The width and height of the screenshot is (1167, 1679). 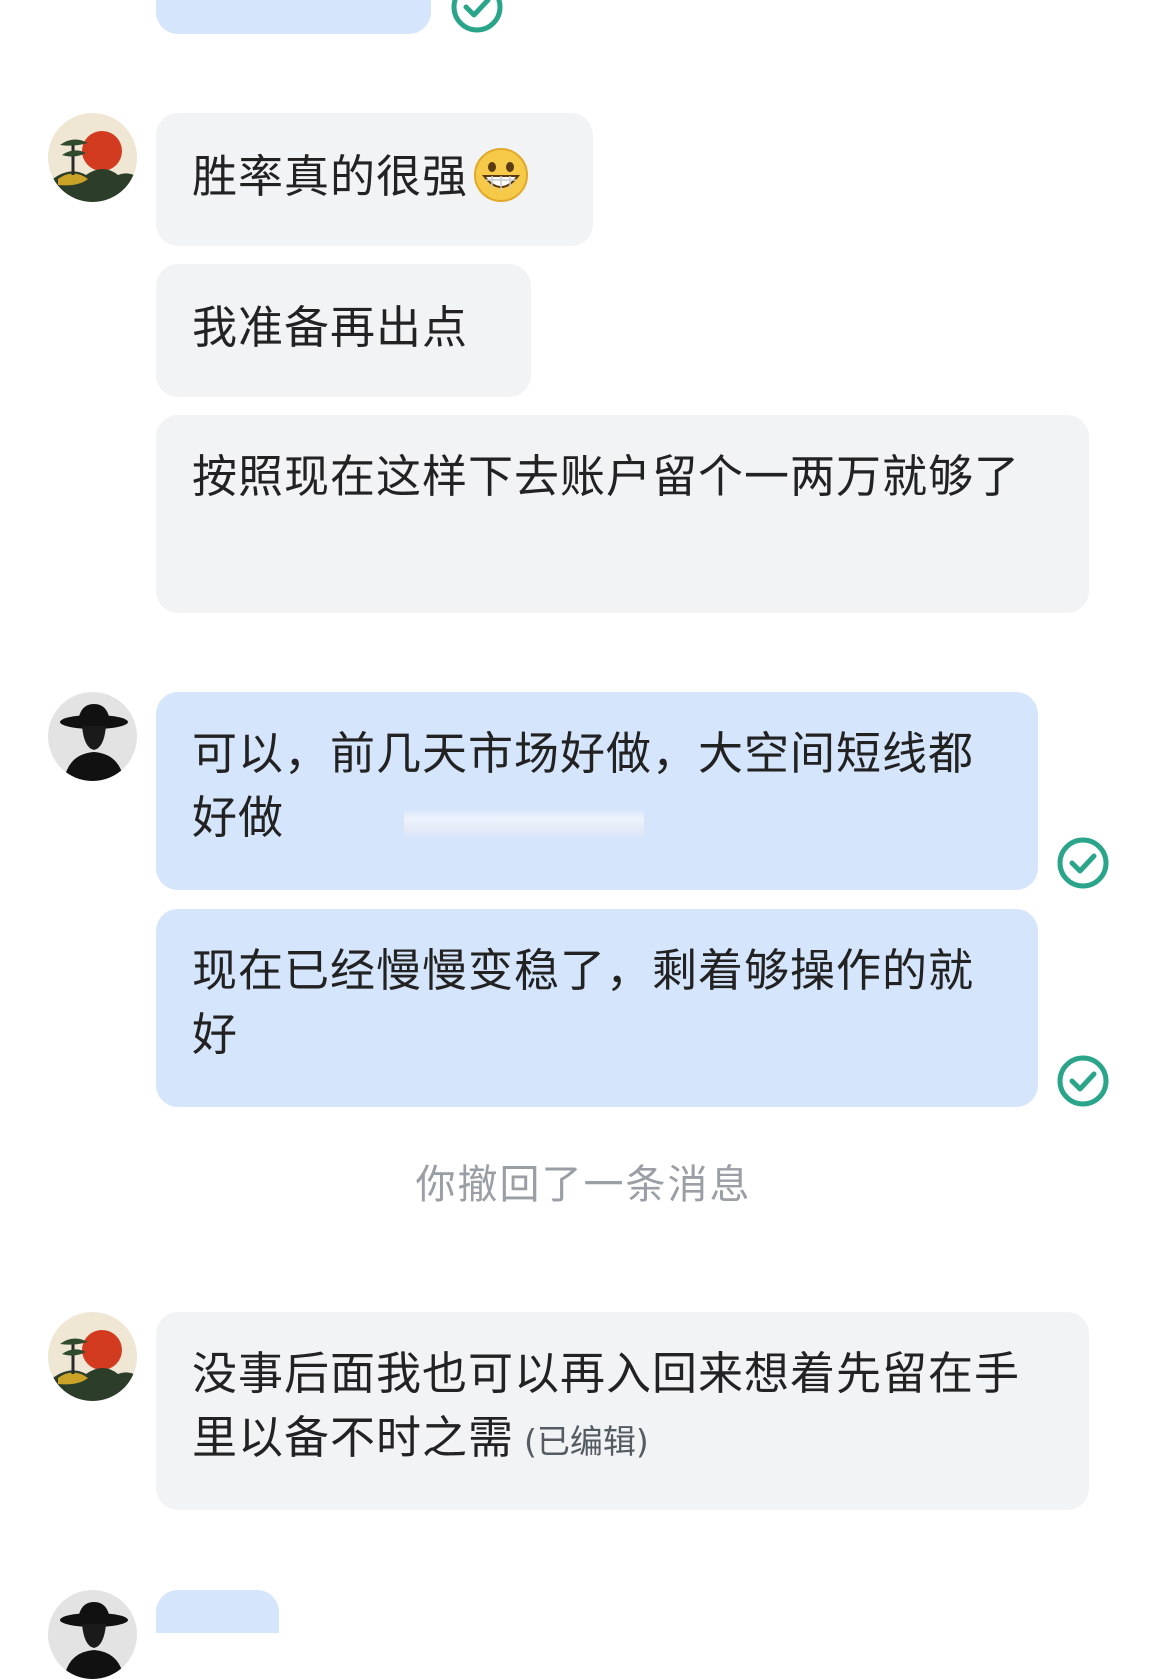 What do you see at coordinates (586, 1441) in the screenshot?
I see `edited-label: (已编辑)` at bounding box center [586, 1441].